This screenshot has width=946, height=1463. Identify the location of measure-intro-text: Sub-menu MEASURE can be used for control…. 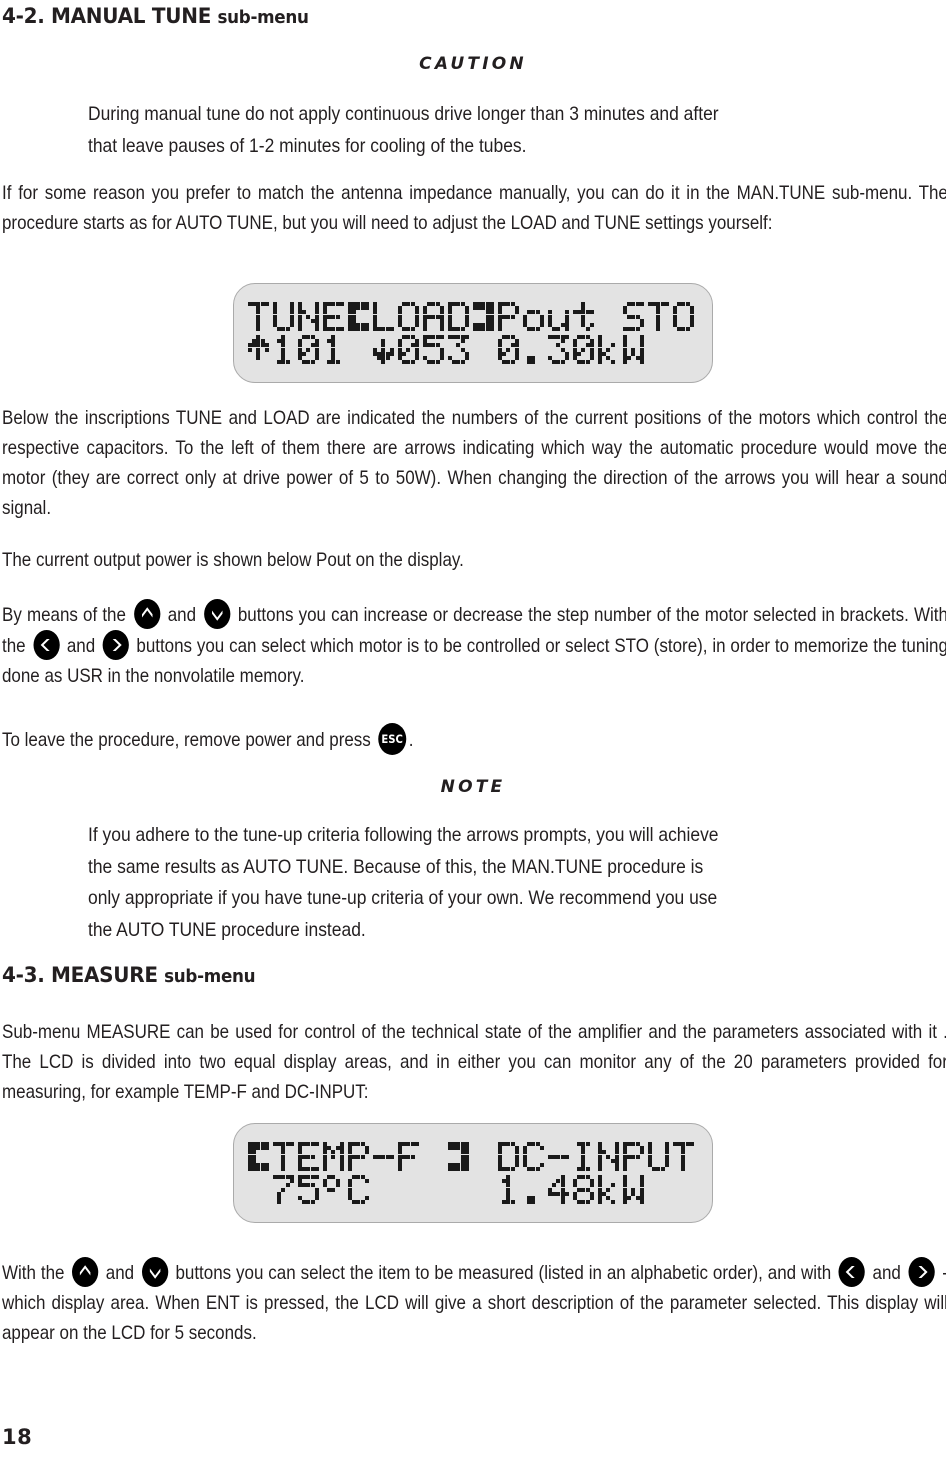
(474, 1062).